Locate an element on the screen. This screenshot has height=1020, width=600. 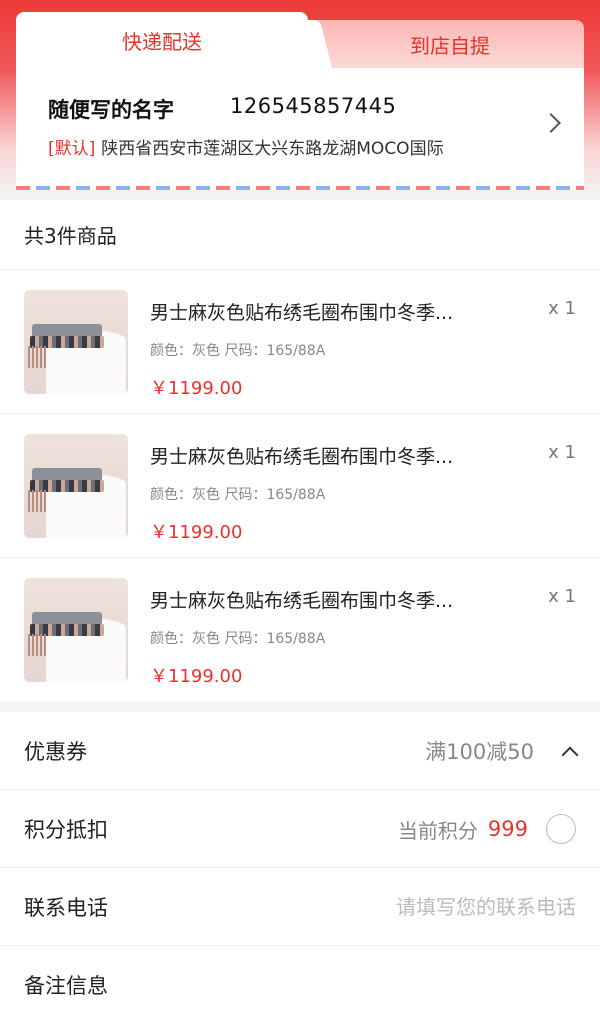
points-radio is located at coordinates (561, 829).